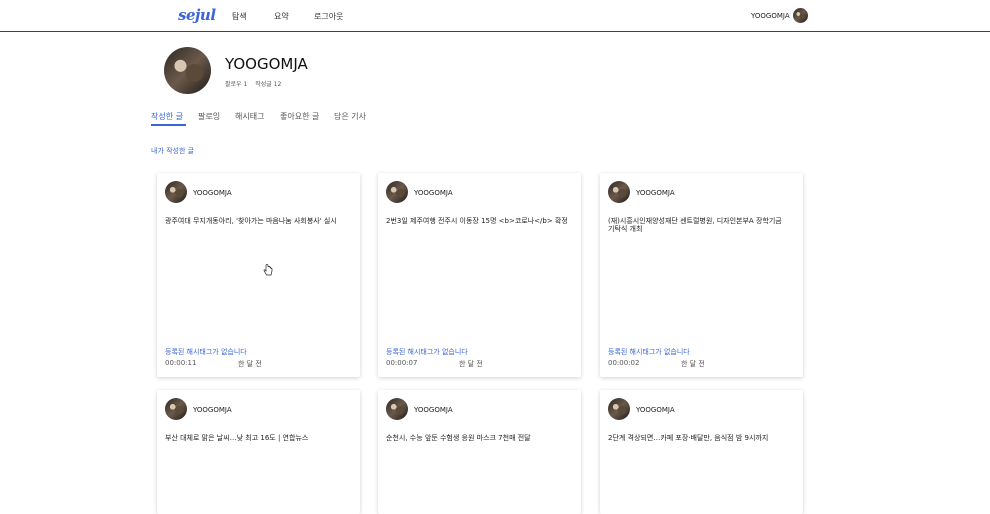 The height and width of the screenshot is (514, 990). Describe the element at coordinates (268, 270) in the screenshot. I see `hand-pointer-icon` at that location.